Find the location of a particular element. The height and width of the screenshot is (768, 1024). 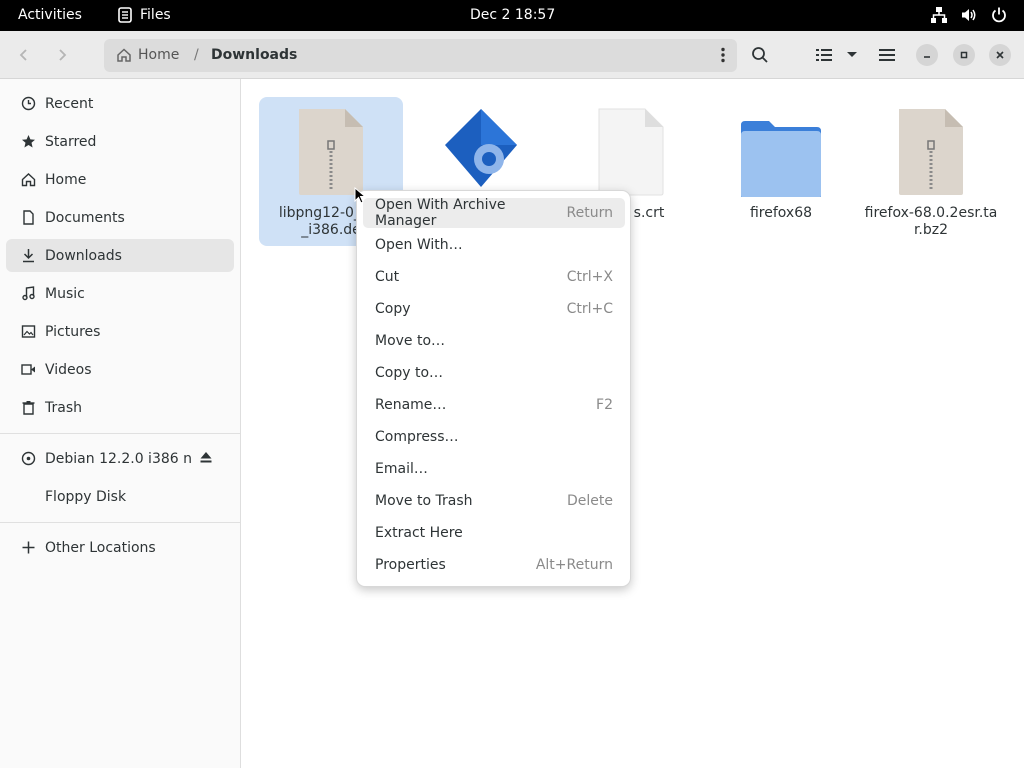

sidebar-item-trash: Trash is located at coordinates (120, 407).